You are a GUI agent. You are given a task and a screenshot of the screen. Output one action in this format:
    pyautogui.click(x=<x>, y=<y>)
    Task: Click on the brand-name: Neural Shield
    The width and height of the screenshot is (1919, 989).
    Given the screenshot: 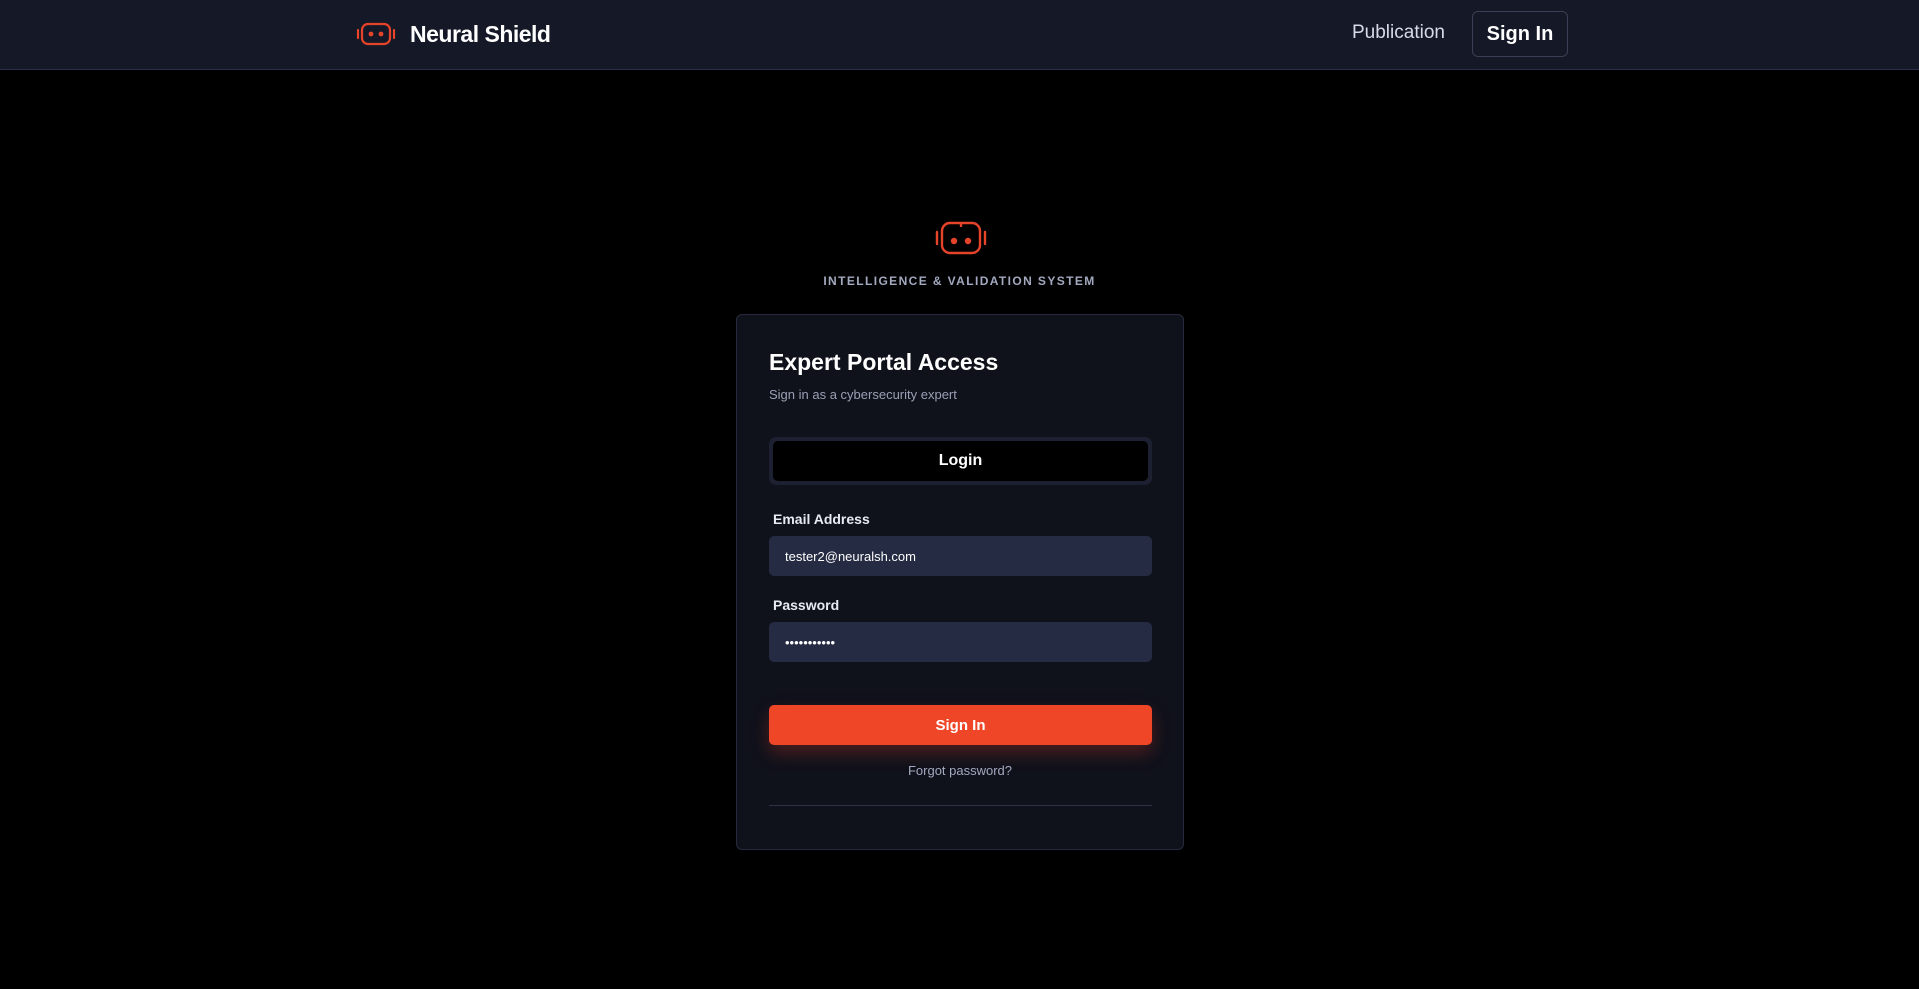 What is the action you would take?
    pyautogui.click(x=480, y=33)
    